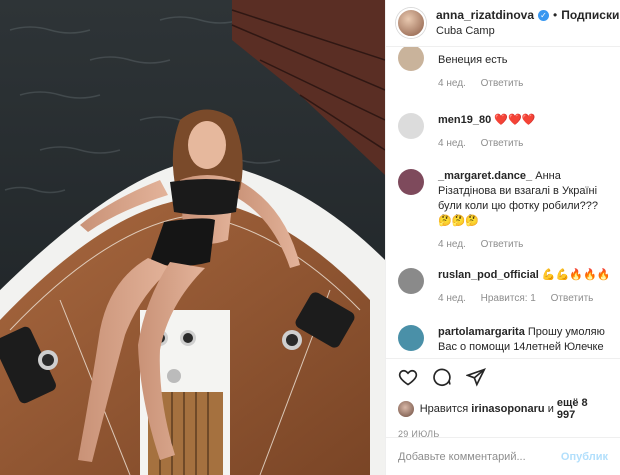 This screenshot has width=620, height=475. Describe the element at coordinates (408, 377) in the screenshot. I see `heart-icon` at that location.